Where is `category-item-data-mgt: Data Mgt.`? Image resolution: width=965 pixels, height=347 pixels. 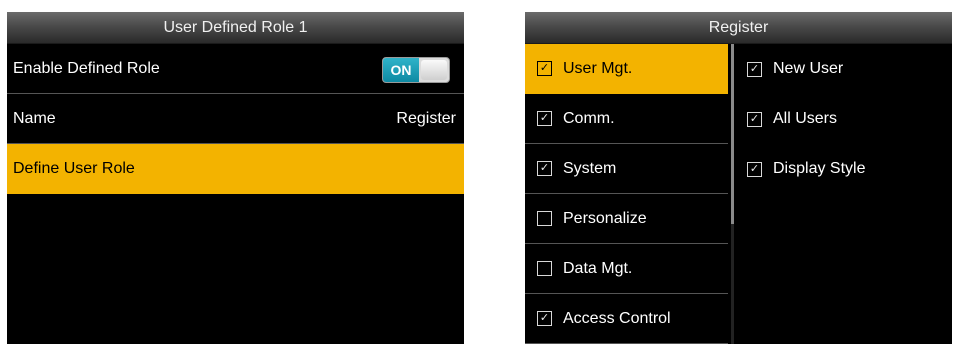 category-item-data-mgt: Data Mgt. is located at coordinates (626, 269).